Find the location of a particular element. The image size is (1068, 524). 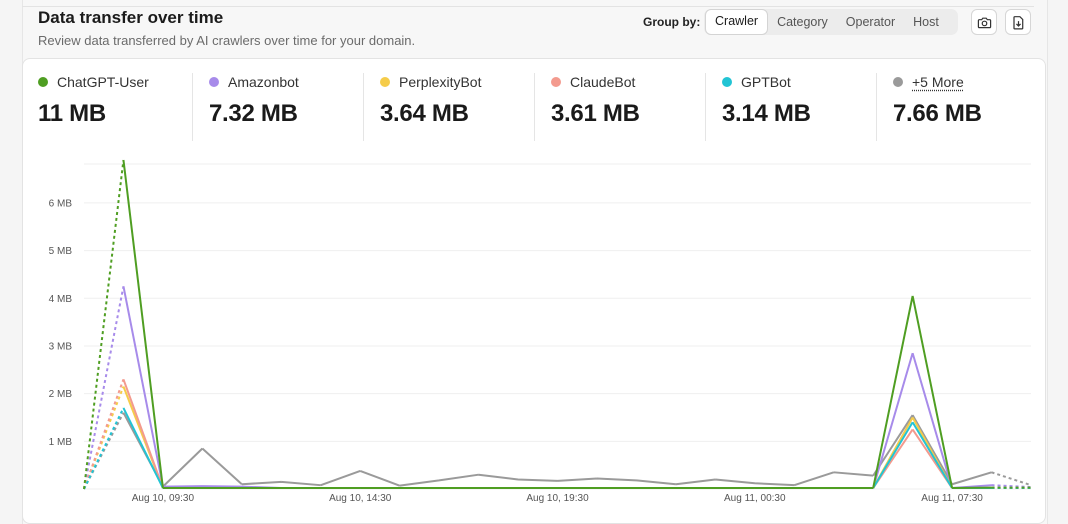

y-tick-label: 2 MB is located at coordinates (61, 394).